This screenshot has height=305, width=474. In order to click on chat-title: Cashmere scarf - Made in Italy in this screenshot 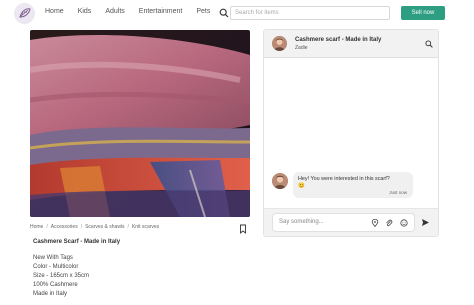, I will do `click(338, 40)`.